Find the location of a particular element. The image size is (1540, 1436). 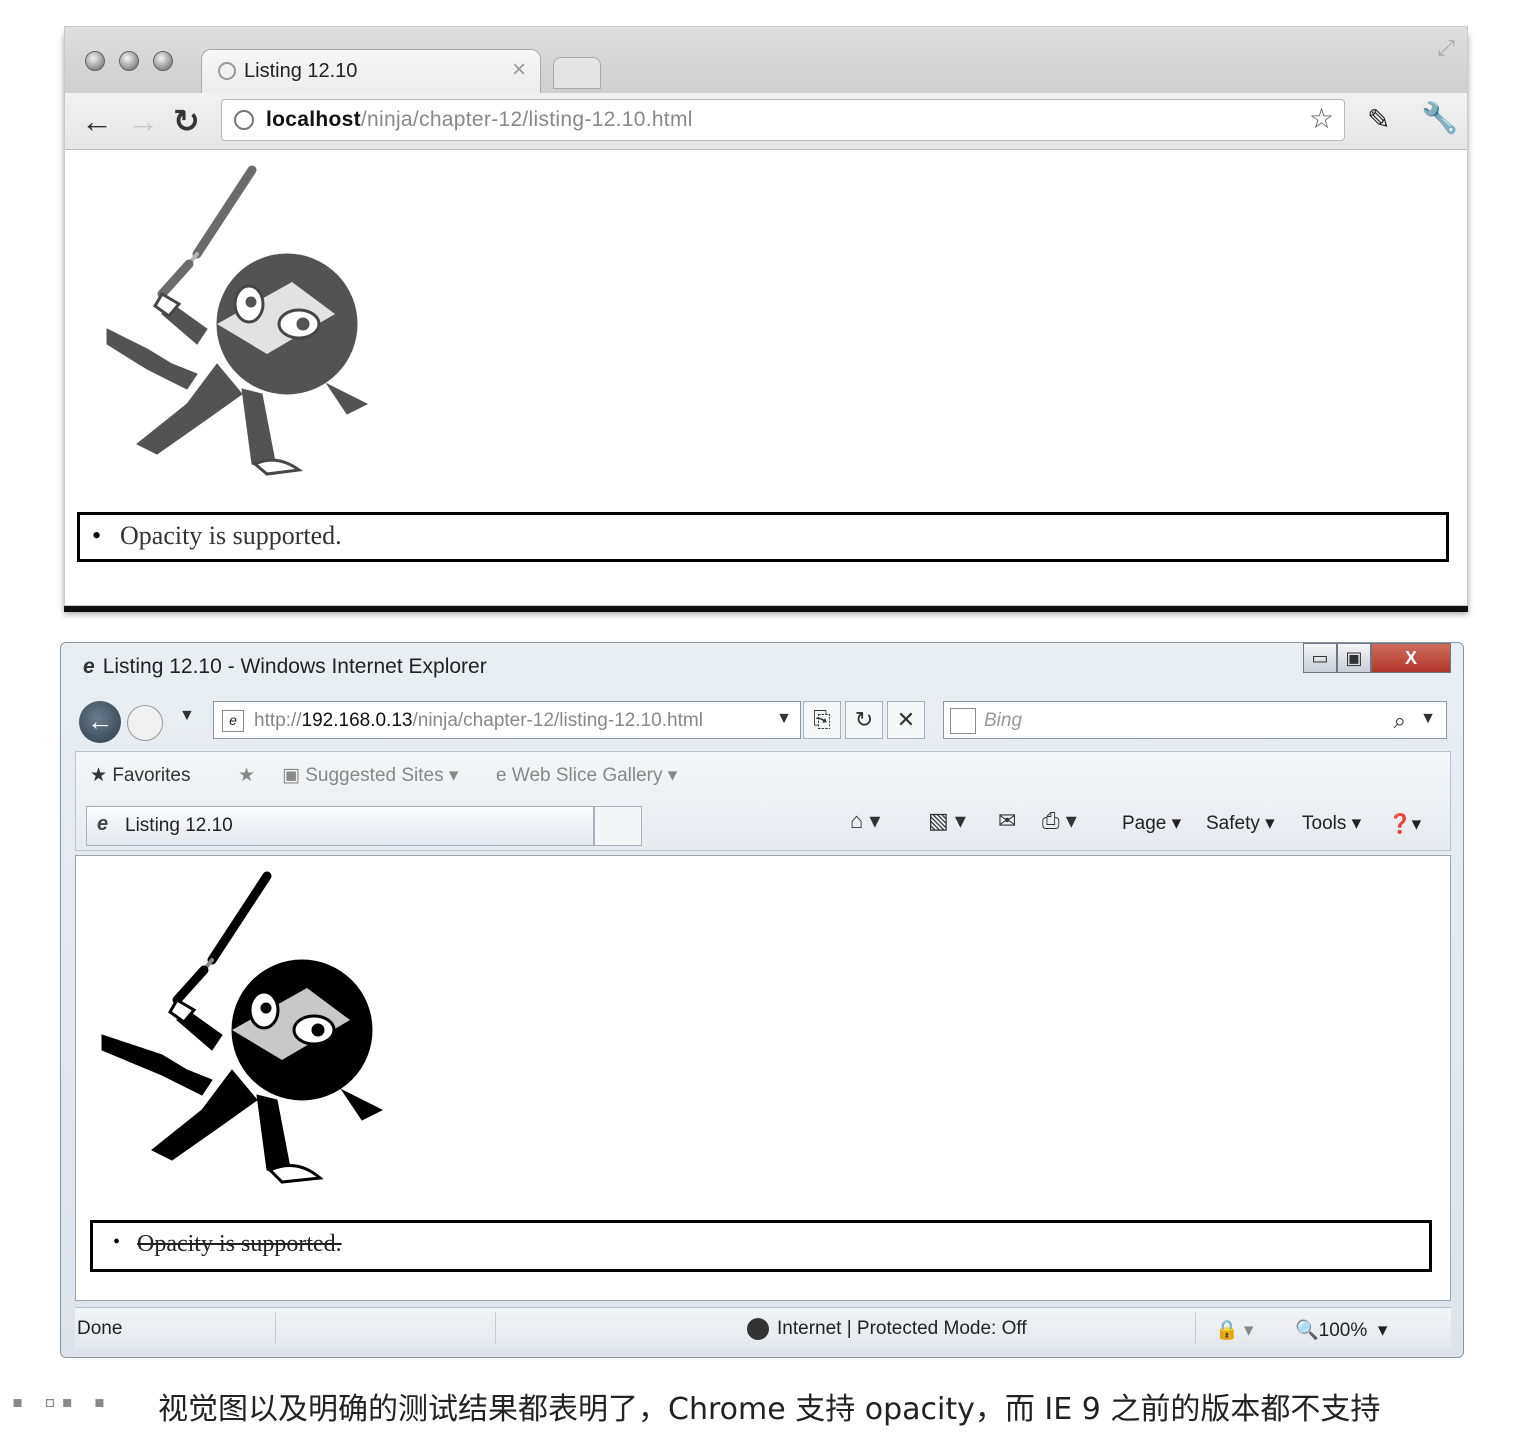

page-favicon-icon is located at coordinates (227, 71).